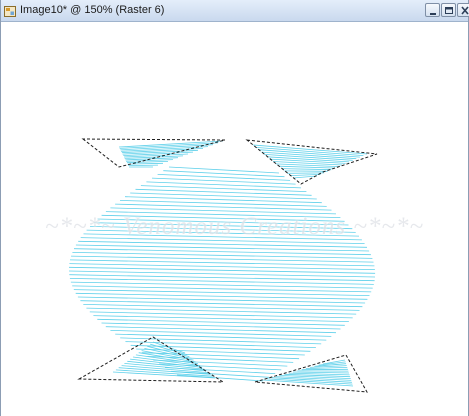 This screenshot has width=469, height=416. Describe the element at coordinates (10, 10) in the screenshot. I see `psp-document-icon` at that location.